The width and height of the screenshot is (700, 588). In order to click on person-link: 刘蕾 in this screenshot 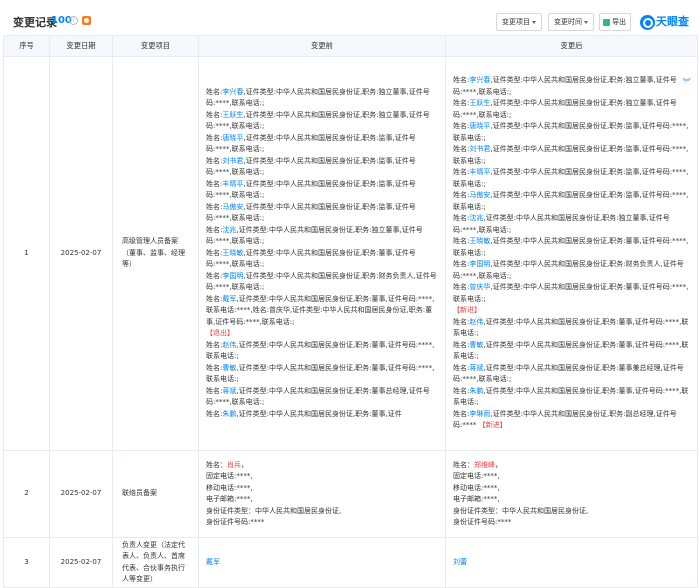, I will do `click(460, 562)`.